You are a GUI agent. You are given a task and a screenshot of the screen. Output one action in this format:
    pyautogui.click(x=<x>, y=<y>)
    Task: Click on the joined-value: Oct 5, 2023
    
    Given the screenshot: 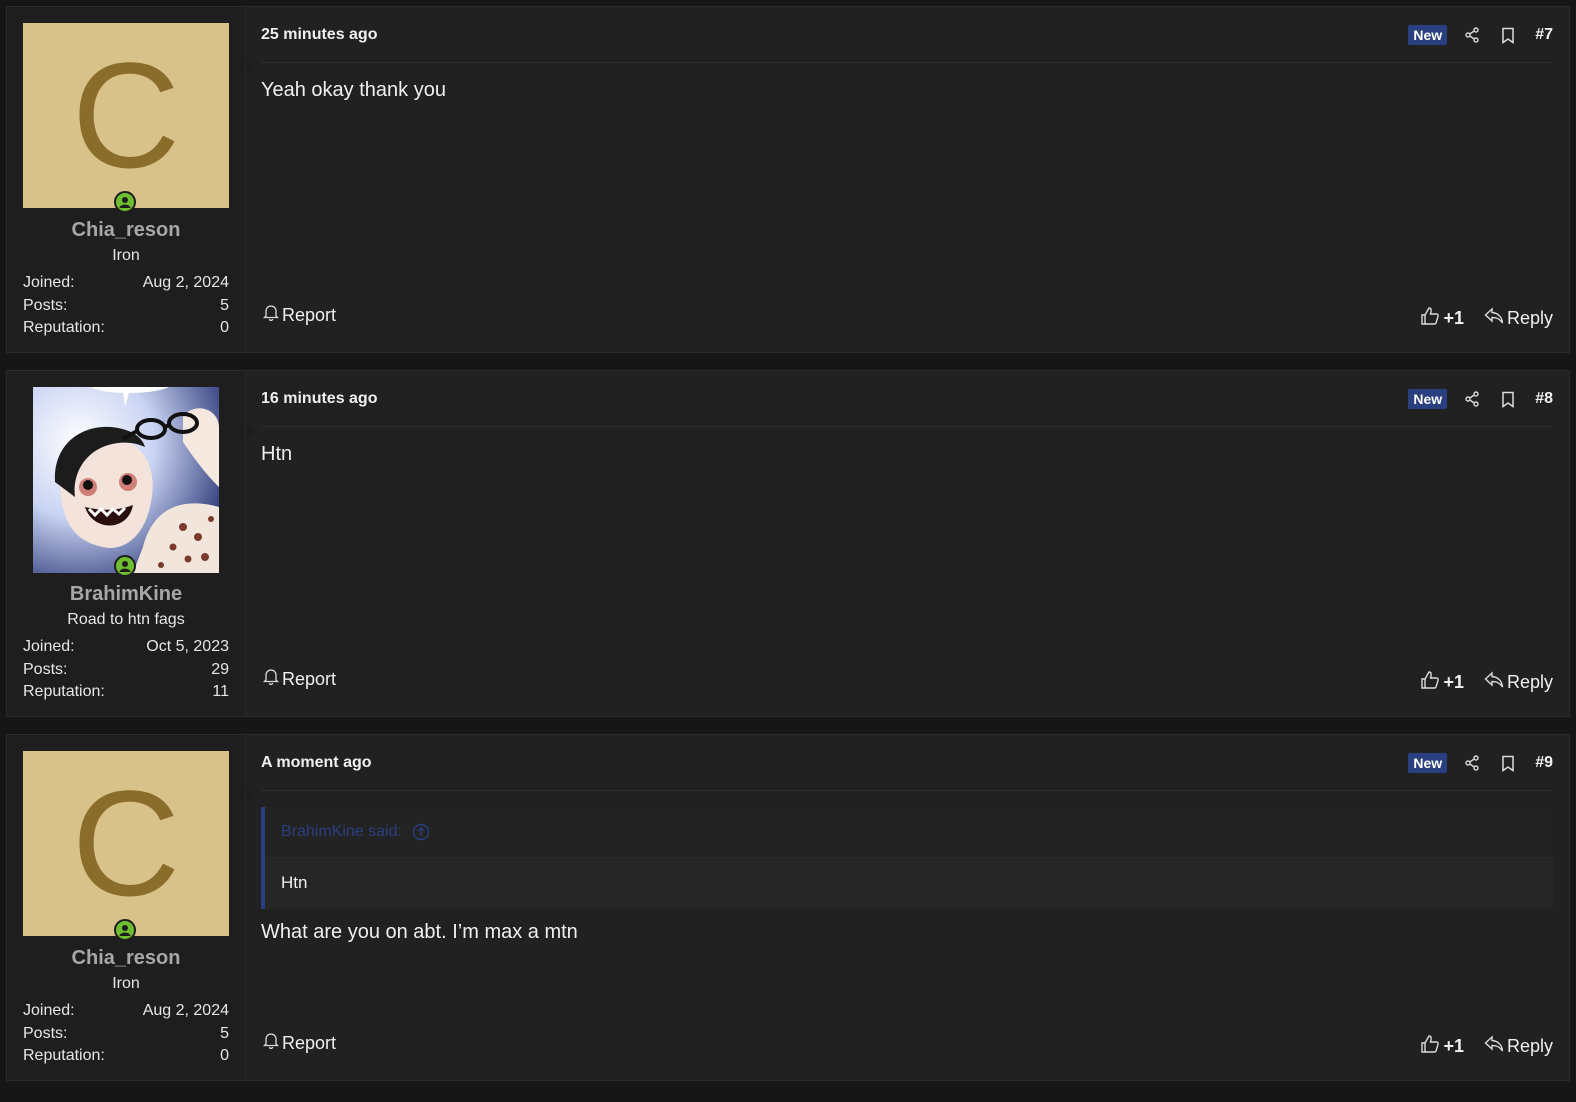 What is the action you would take?
    pyautogui.click(x=187, y=646)
    